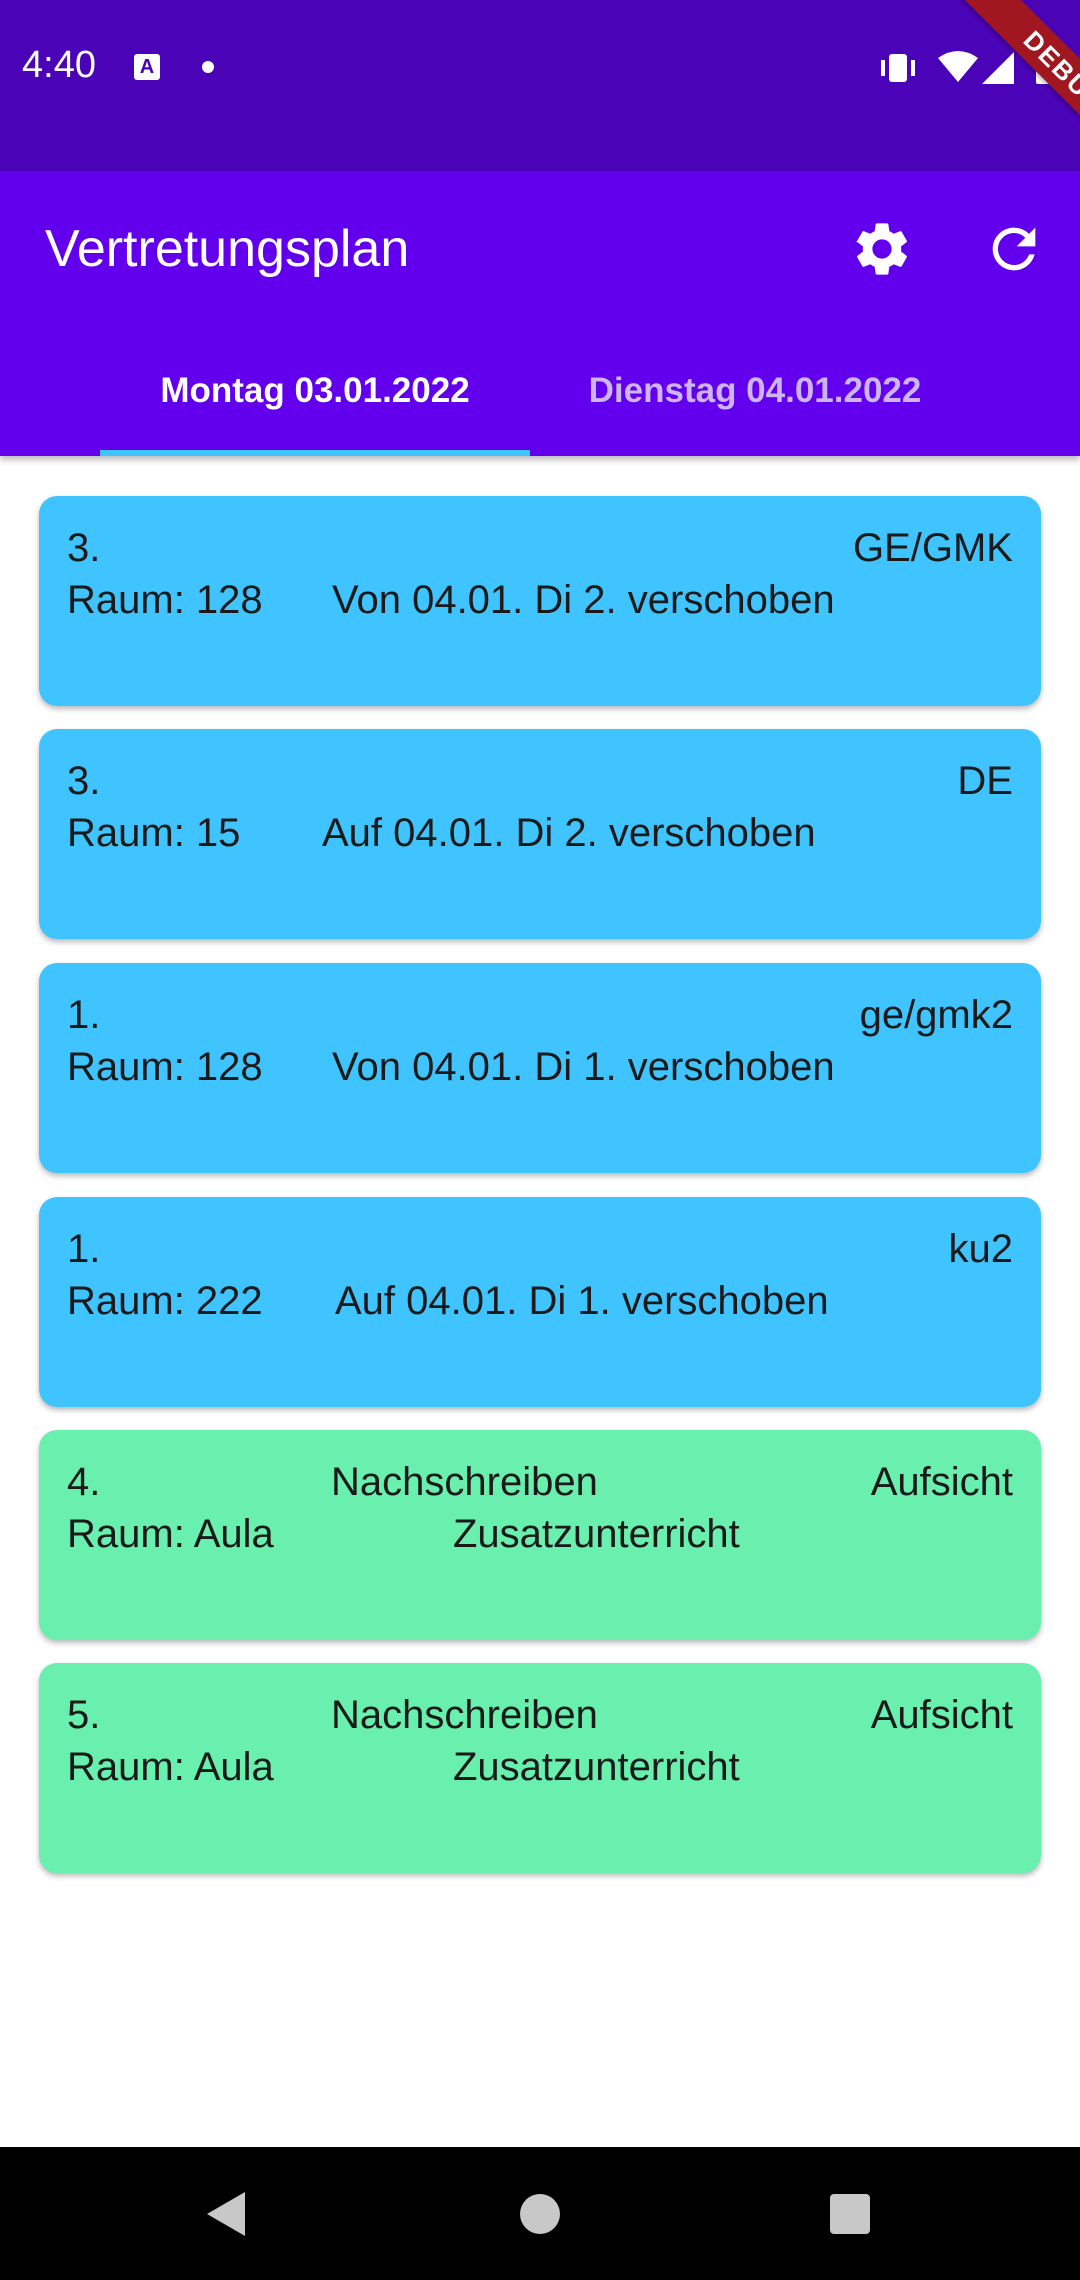 The width and height of the screenshot is (1080, 2280). I want to click on tab-bar: Montag 03.01.2022 Dienstag 04.01.2022, so click(540, 391).